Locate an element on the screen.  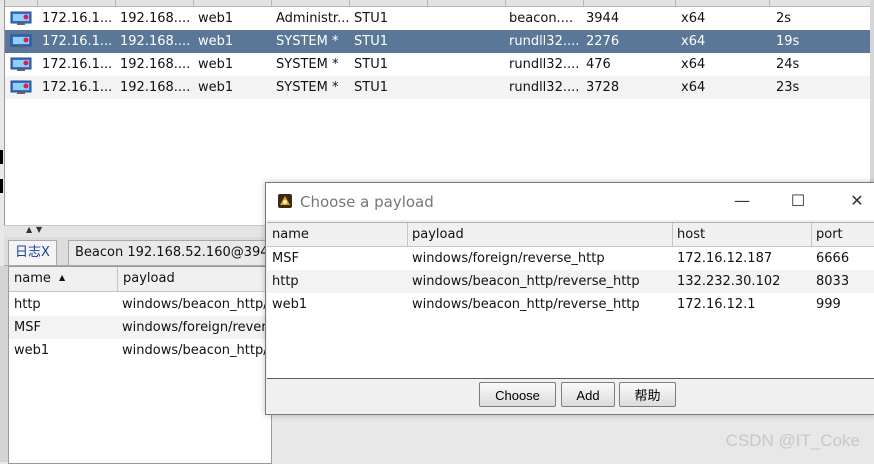
tab-log: 日志X is located at coordinates (32, 252).